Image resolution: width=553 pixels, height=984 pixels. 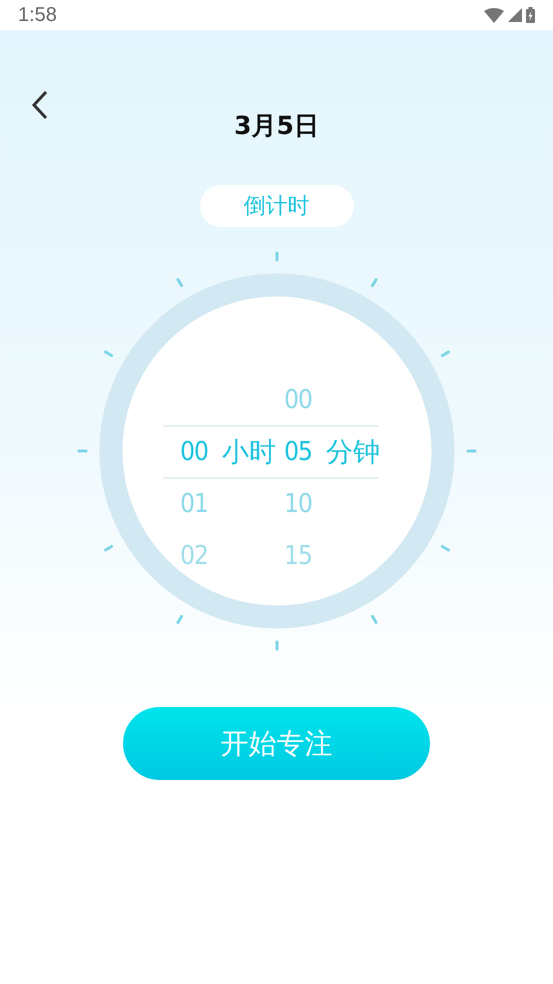 What do you see at coordinates (276, 126) in the screenshot?
I see `page-title: 3月5日` at bounding box center [276, 126].